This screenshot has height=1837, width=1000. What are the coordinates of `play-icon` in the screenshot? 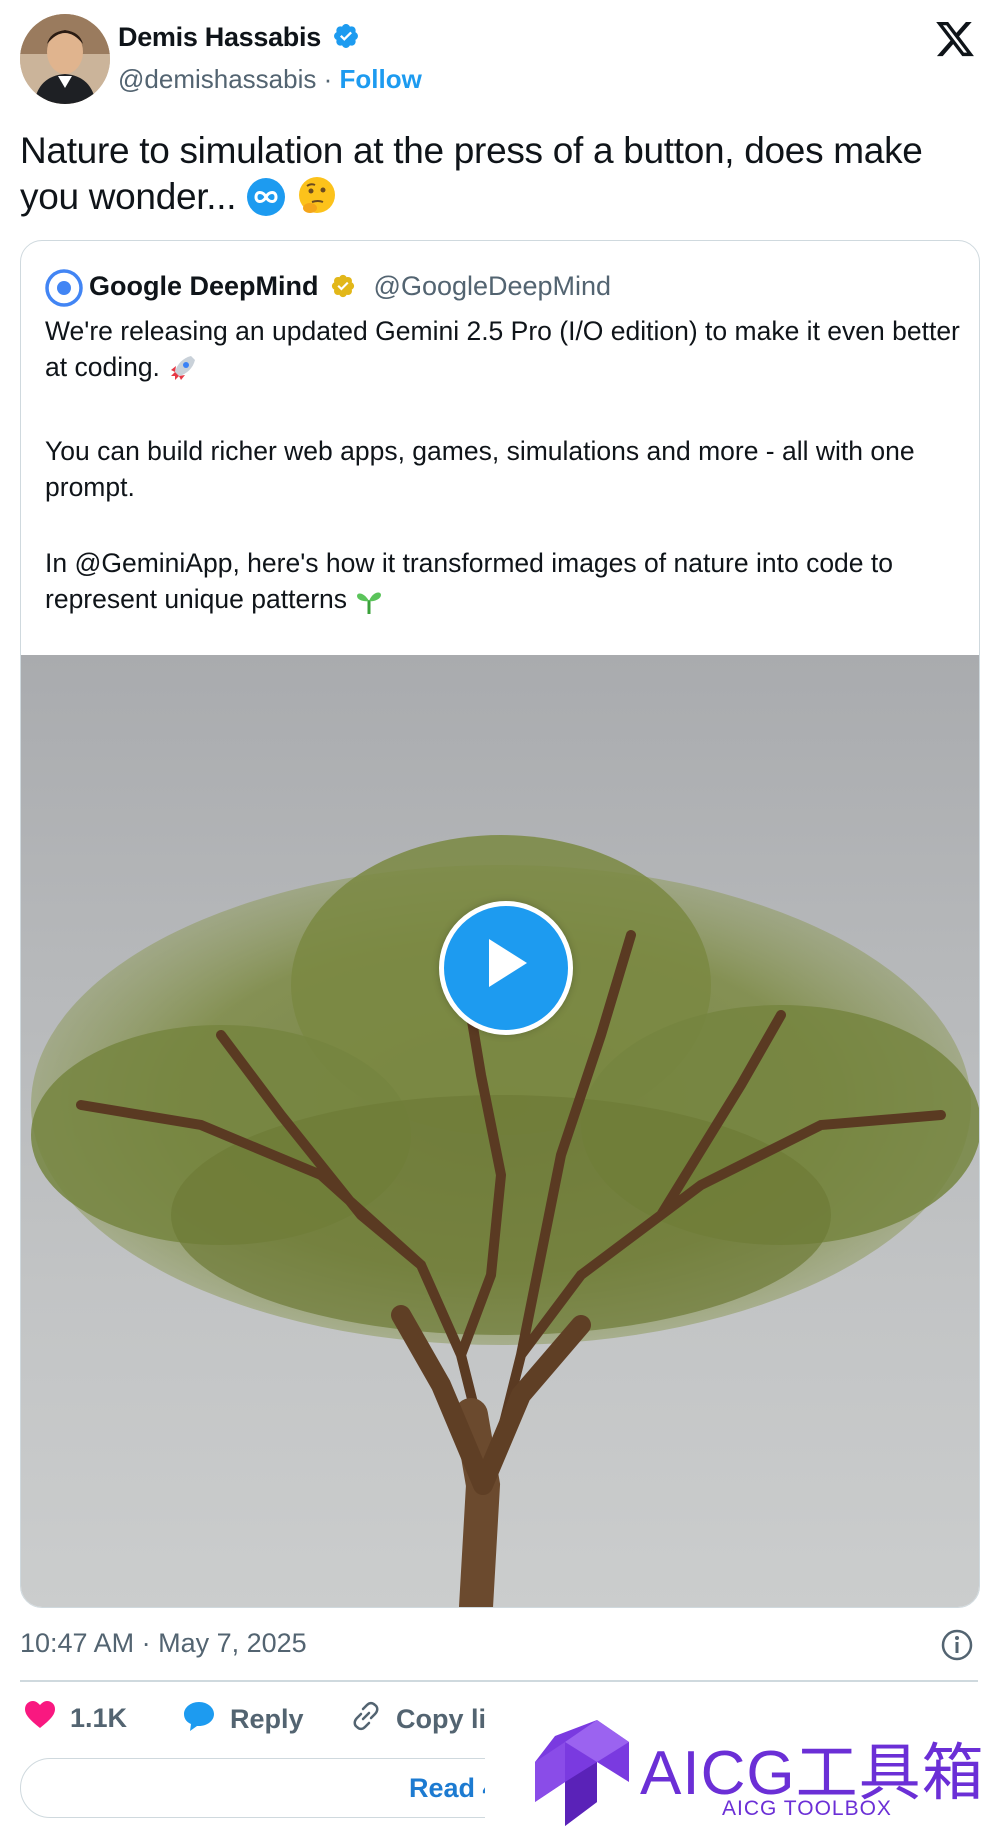 It's located at (506, 968).